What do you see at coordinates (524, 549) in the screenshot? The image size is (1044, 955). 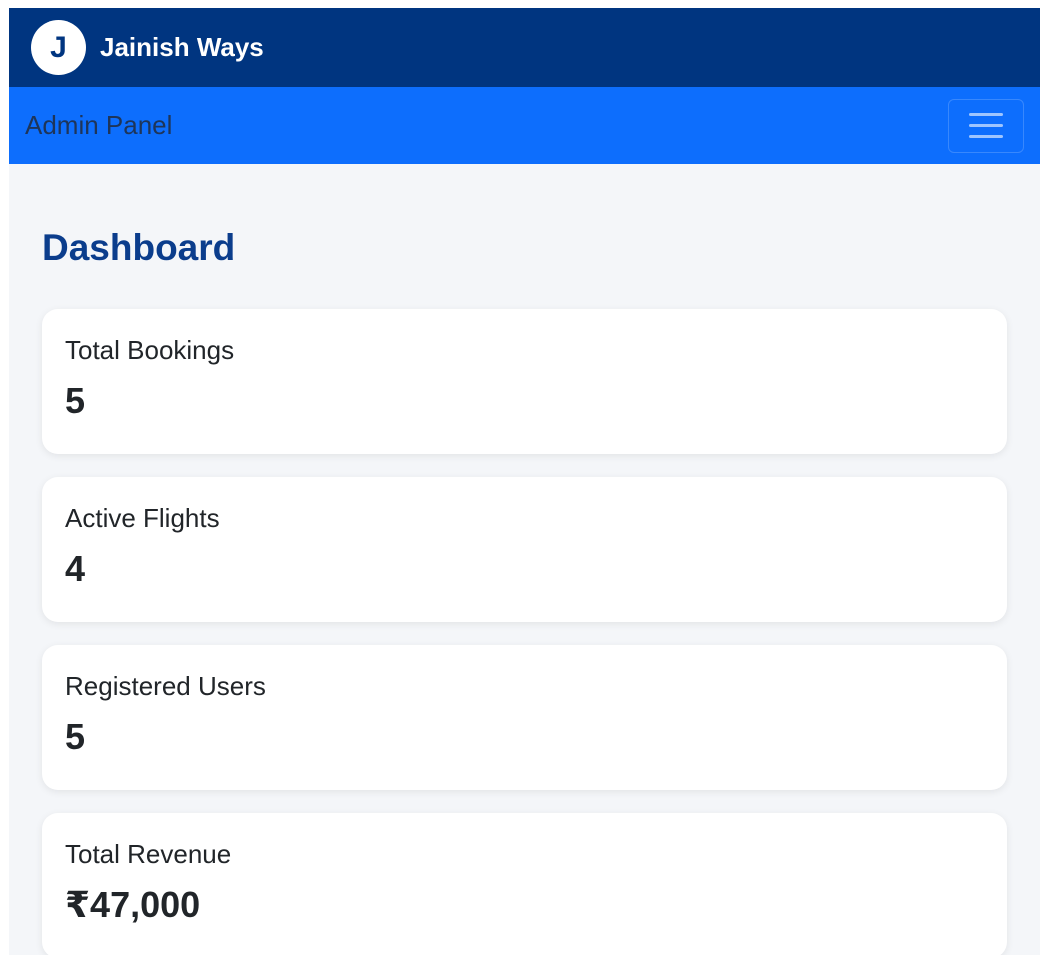 I see `stat-card-active-flights: Active Flights 4` at bounding box center [524, 549].